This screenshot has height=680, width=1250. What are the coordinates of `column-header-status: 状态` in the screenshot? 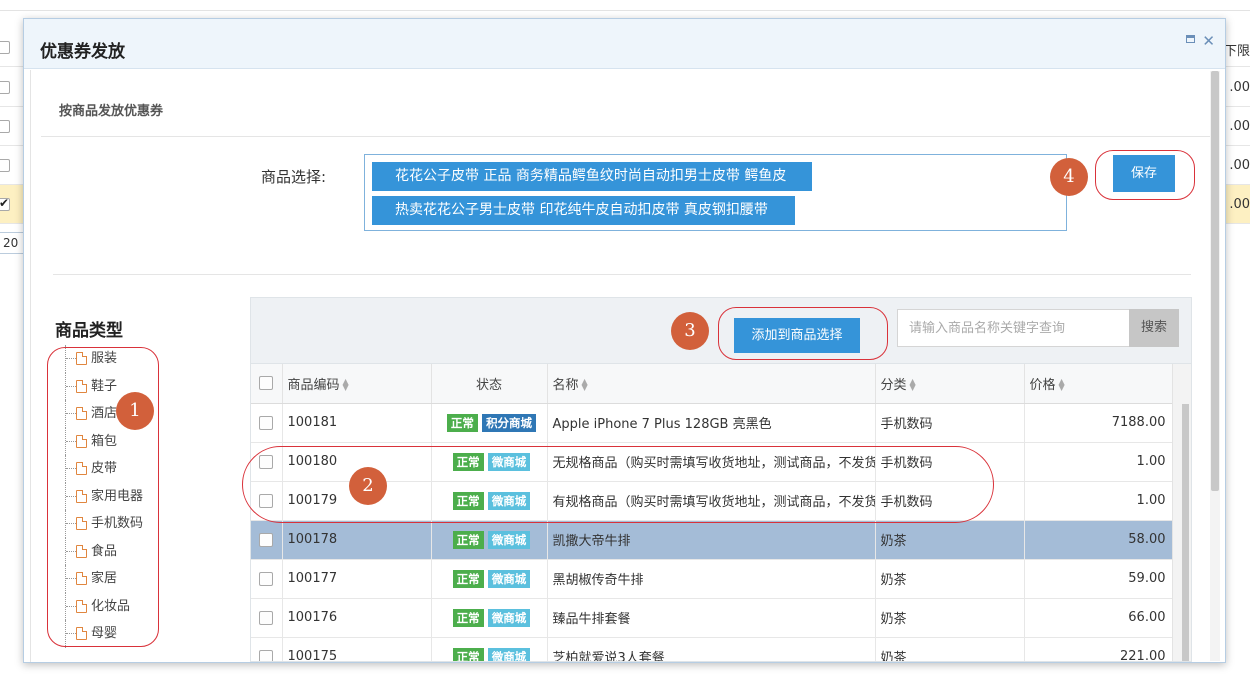 It's located at (489, 384).